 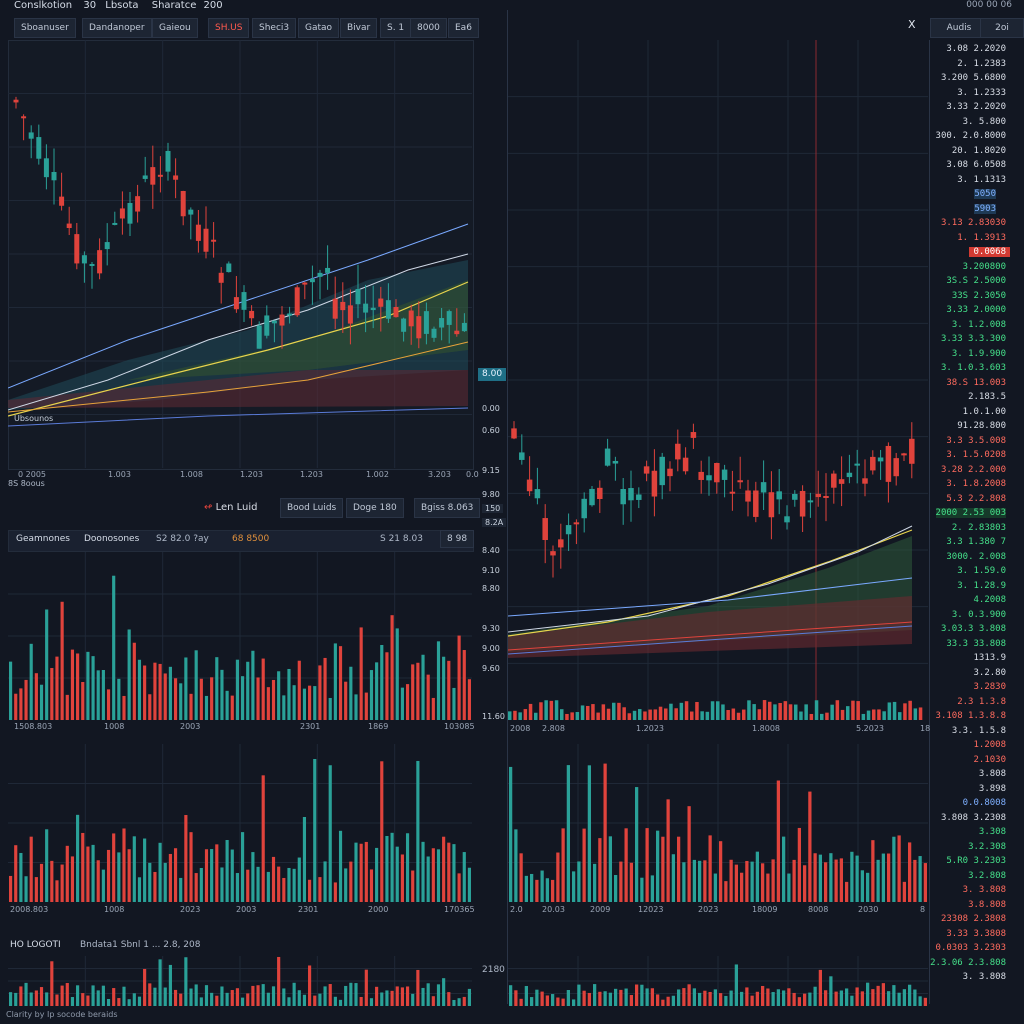 I want to click on bgiss-button: Bgiss 8.063, so click(x=447, y=508).